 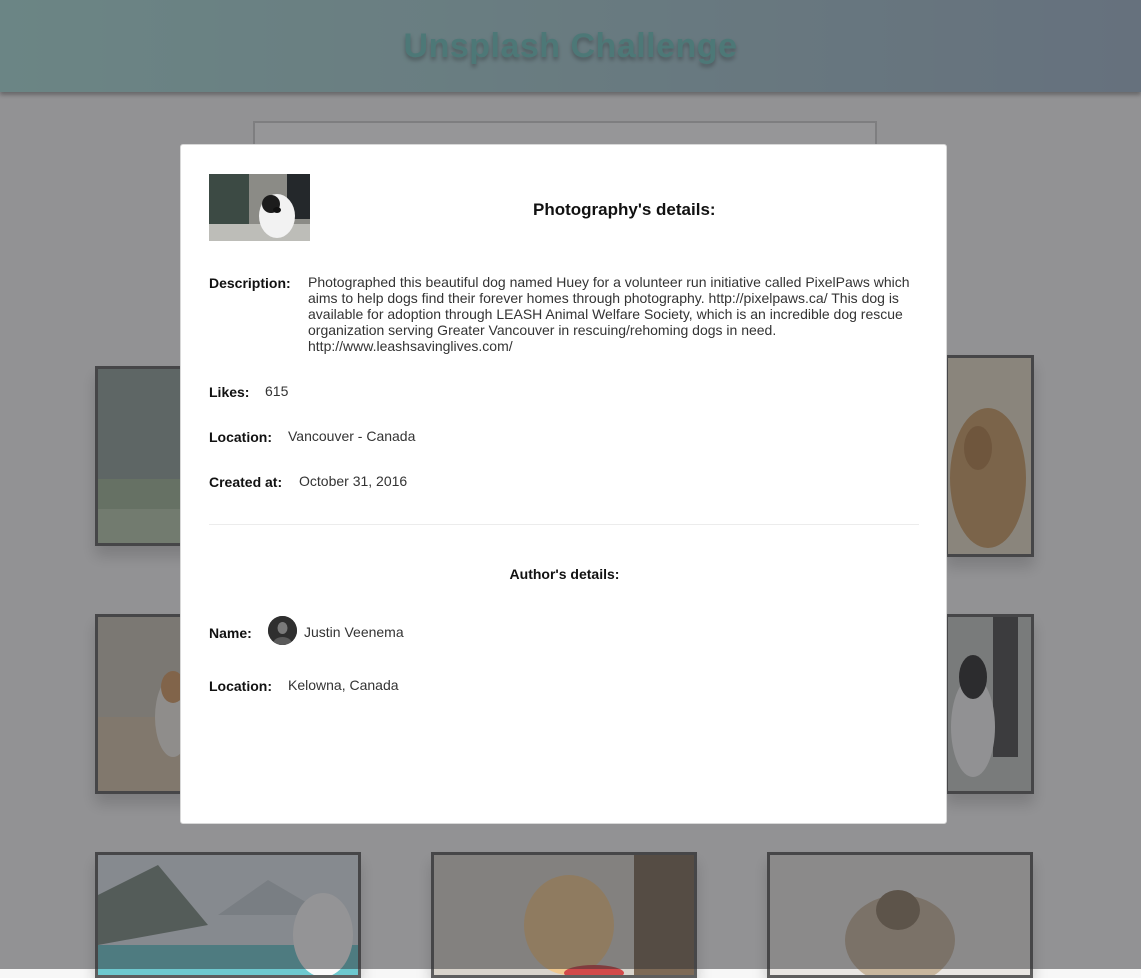 What do you see at coordinates (240, 686) in the screenshot?
I see `author-location-label: Location:` at bounding box center [240, 686].